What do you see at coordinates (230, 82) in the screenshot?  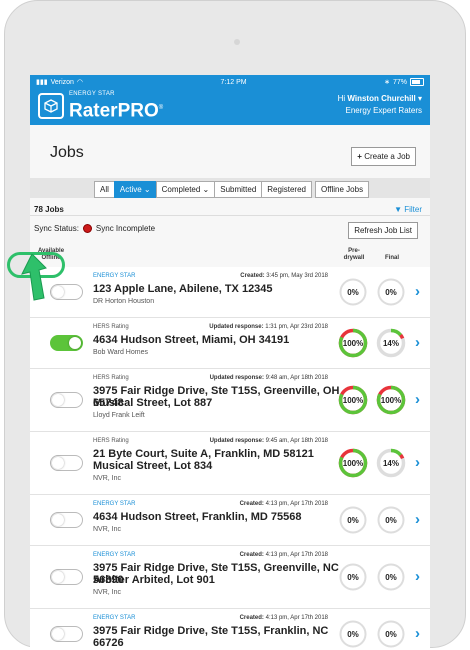 I see `status-bar: ▮▮▮ Verizon ◠ 7:12 PM ∗ 77%` at bounding box center [230, 82].